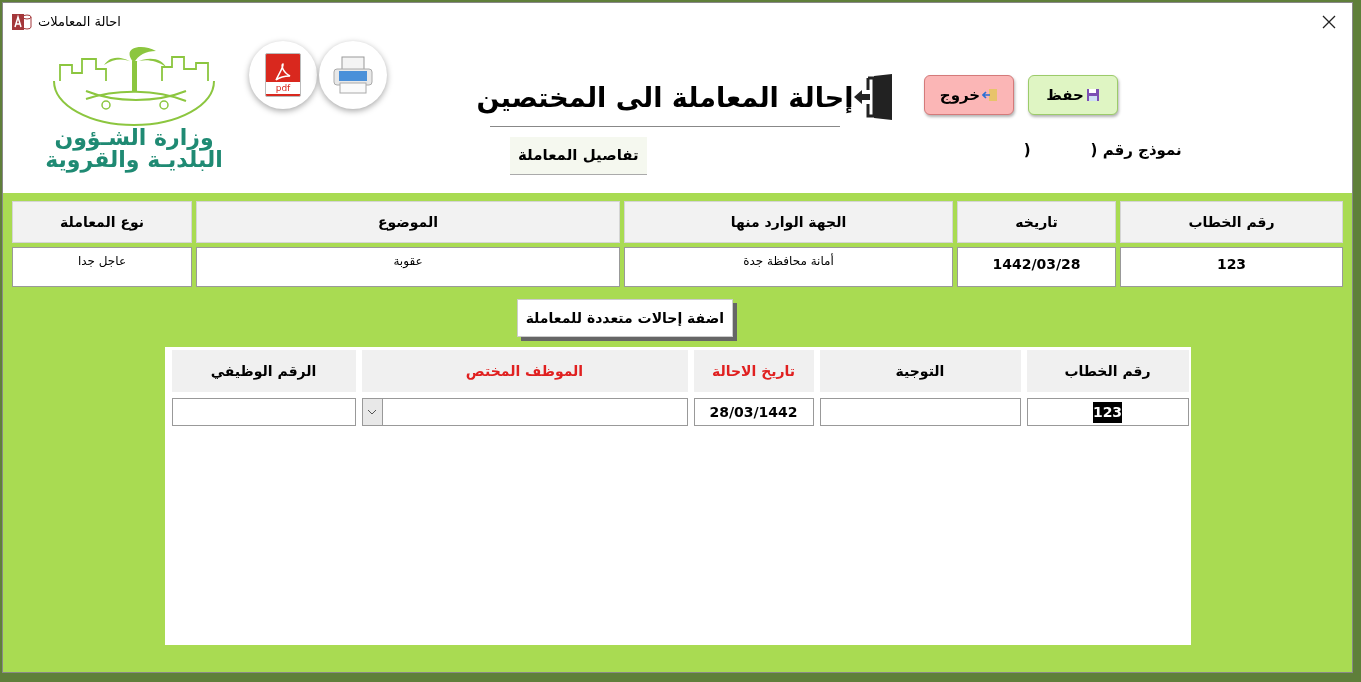 This screenshot has height=682, width=1361. Describe the element at coordinates (920, 371) in the screenshot. I see `column-header: التوجية` at that location.